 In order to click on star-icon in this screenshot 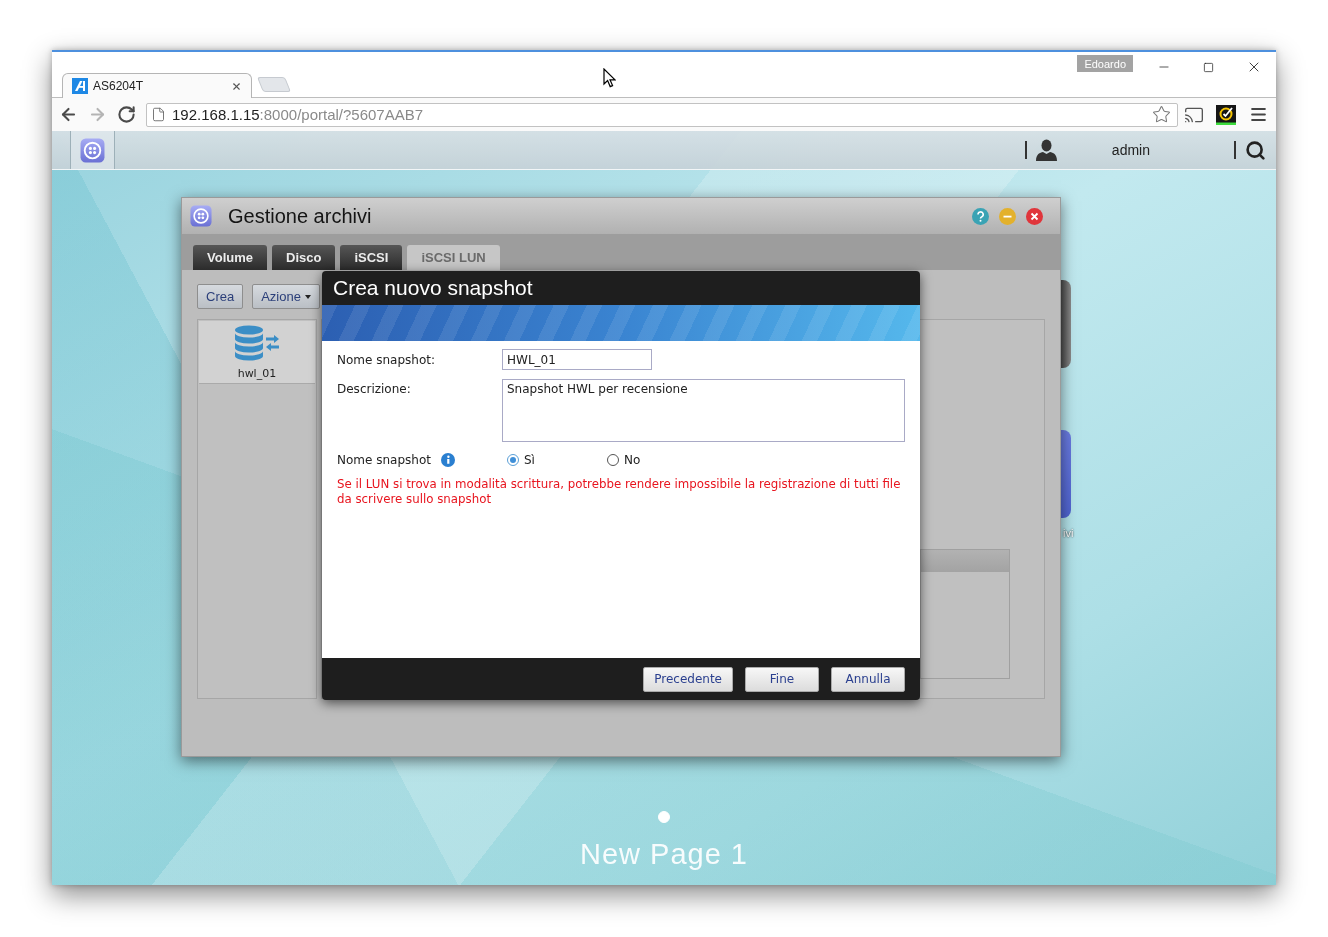, I will do `click(1161, 114)`.